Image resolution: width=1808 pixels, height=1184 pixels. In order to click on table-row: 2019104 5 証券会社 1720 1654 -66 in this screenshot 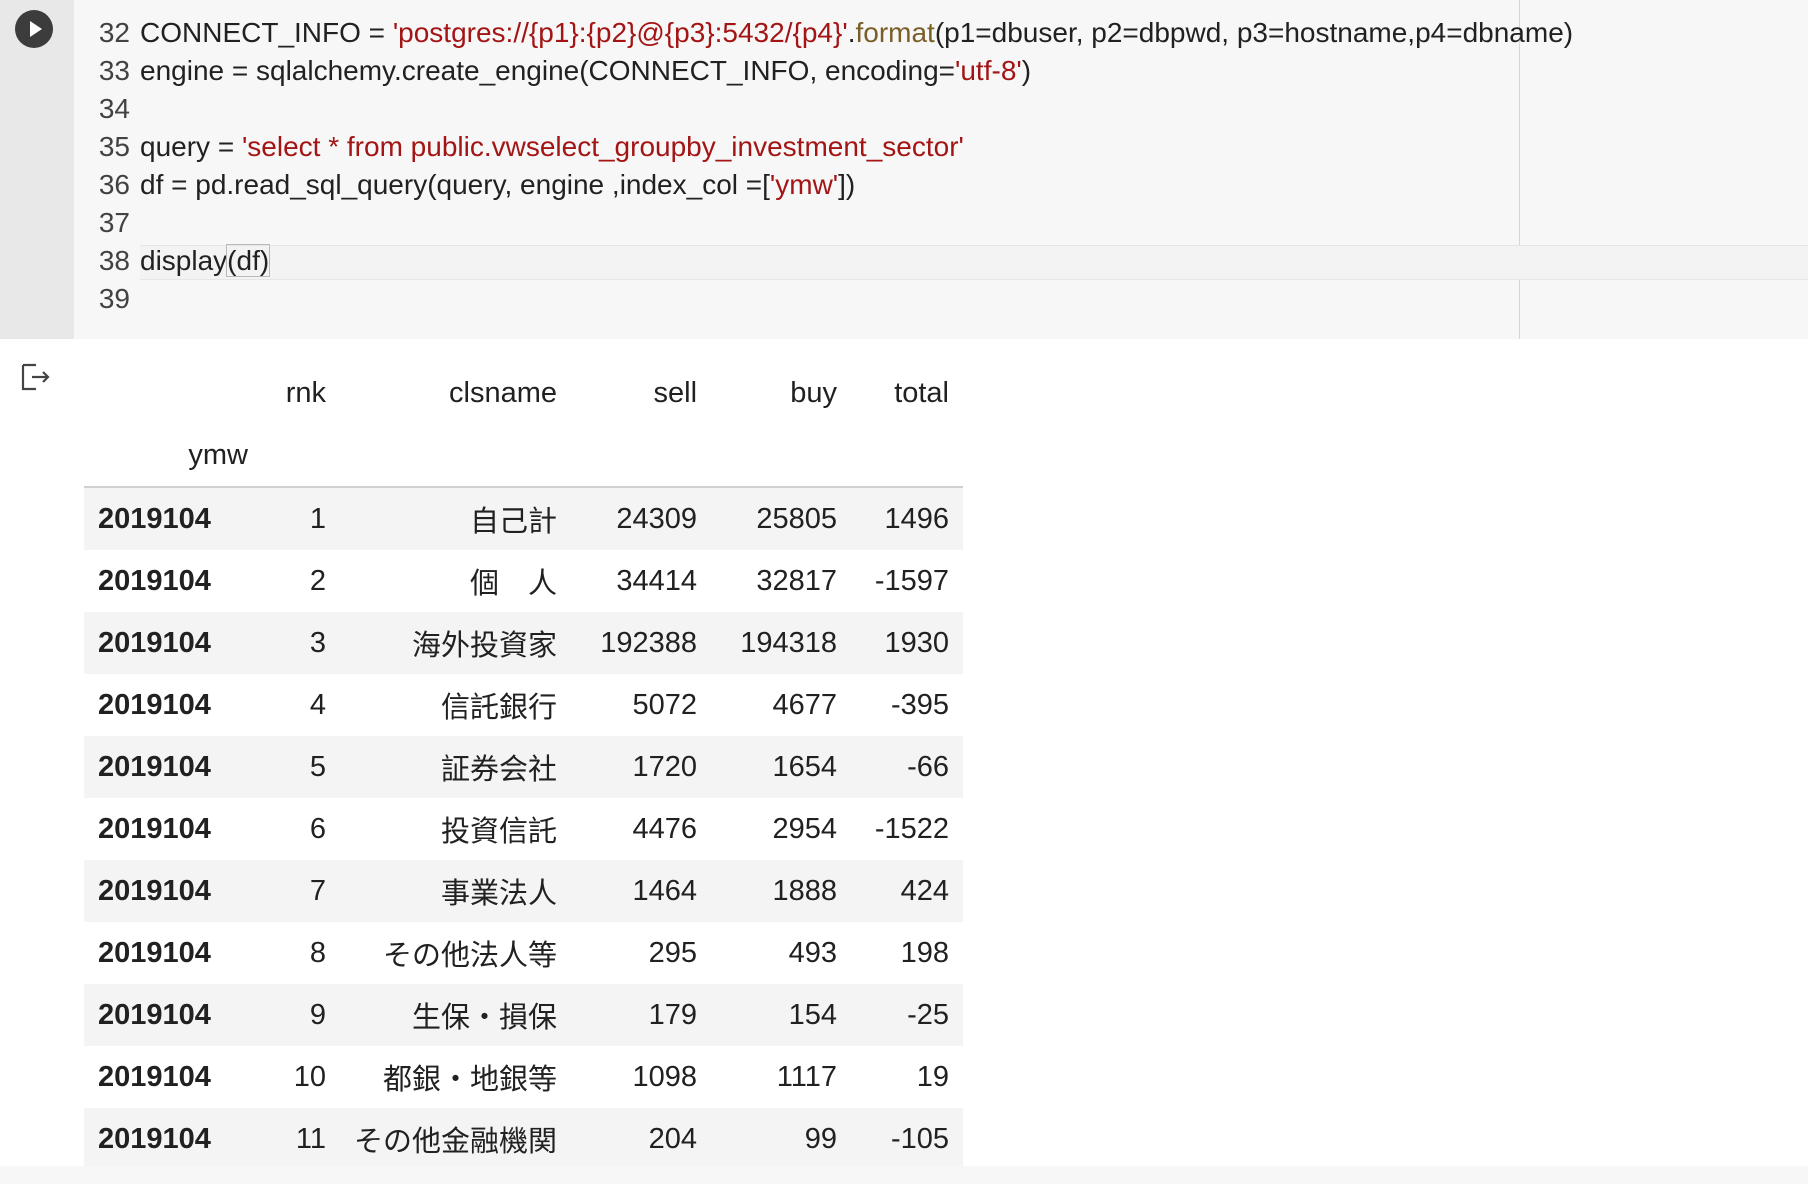, I will do `click(524, 767)`.